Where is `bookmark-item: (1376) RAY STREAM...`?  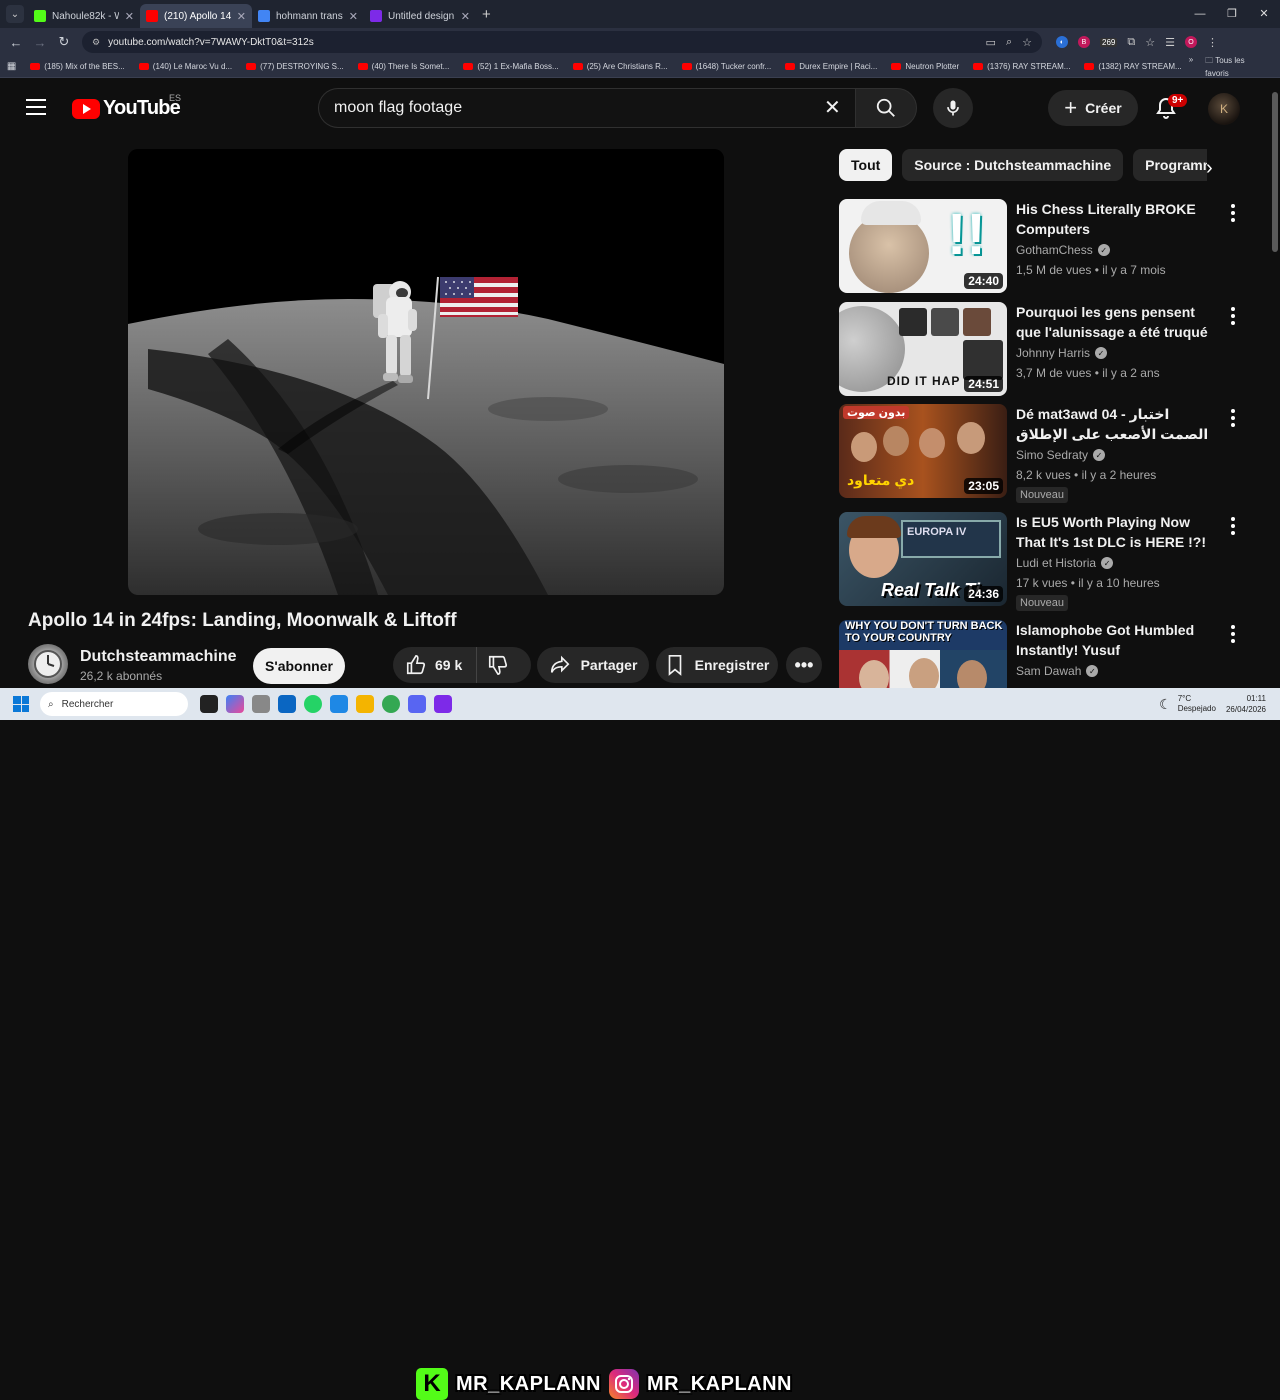 bookmark-item: (1376) RAY STREAM... is located at coordinates (1021, 66).